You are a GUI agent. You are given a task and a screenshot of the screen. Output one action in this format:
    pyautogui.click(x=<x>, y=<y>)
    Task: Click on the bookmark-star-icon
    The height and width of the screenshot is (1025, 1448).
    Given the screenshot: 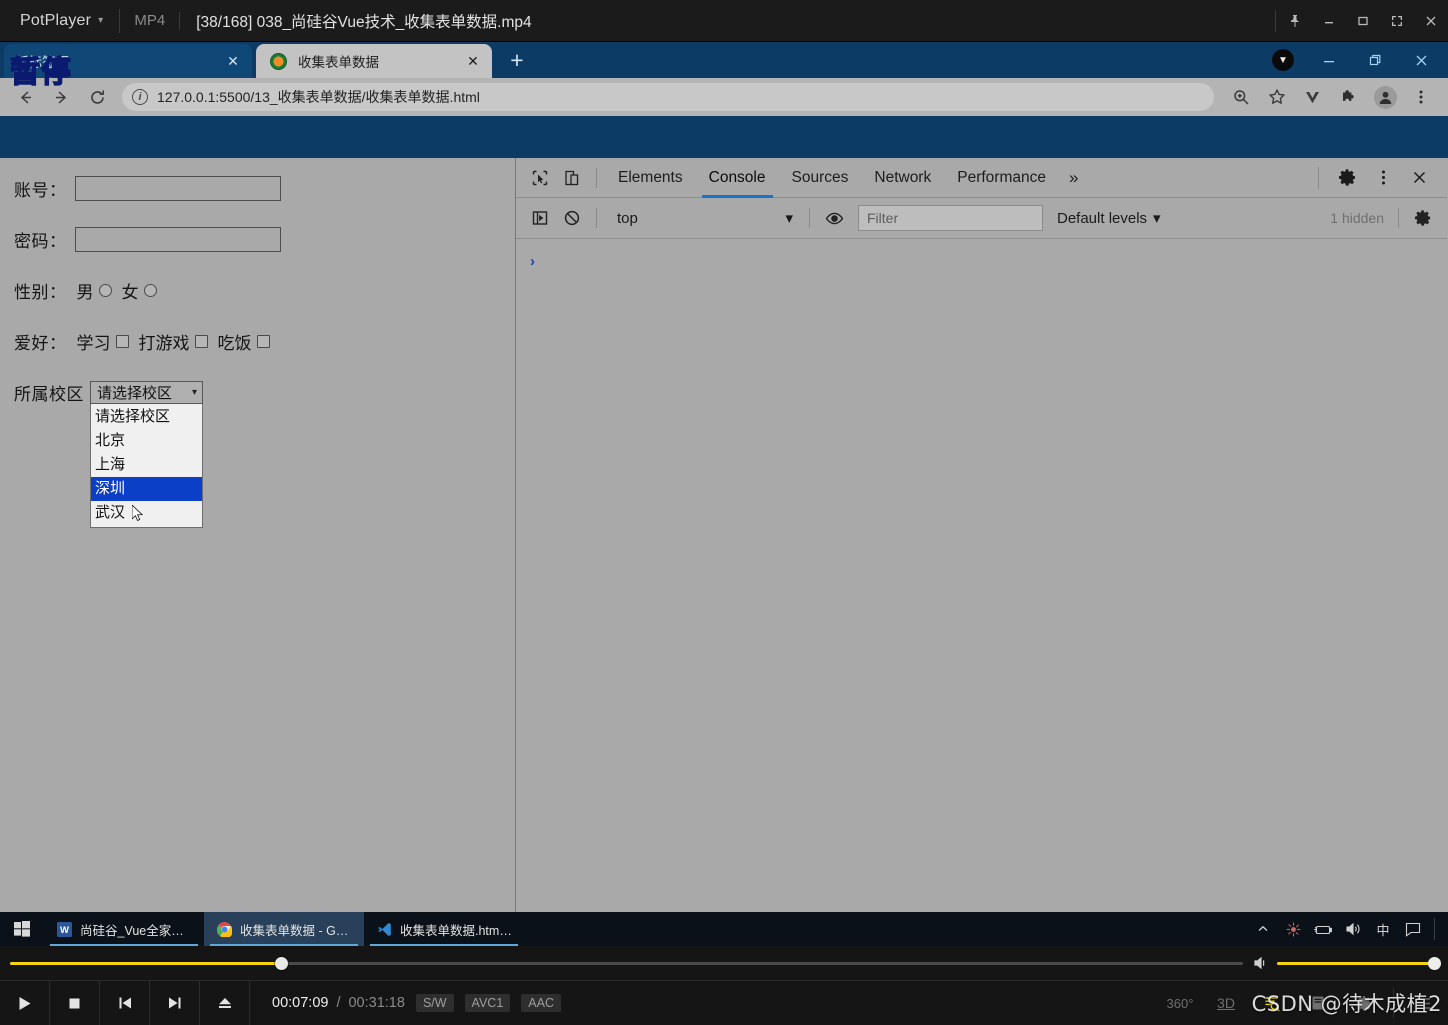 What is the action you would take?
    pyautogui.click(x=1277, y=97)
    